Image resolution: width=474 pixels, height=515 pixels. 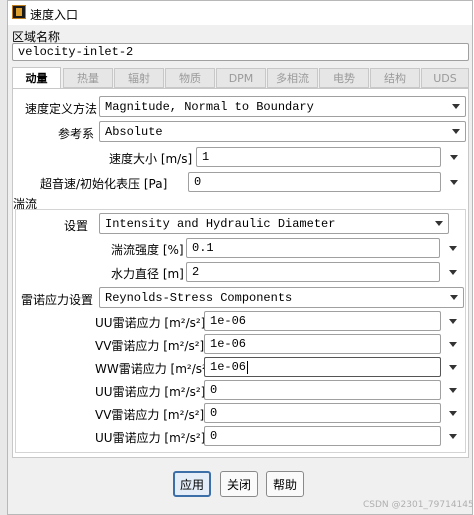 I want to click on gauge-pressure-input: 0, so click(x=314, y=182).